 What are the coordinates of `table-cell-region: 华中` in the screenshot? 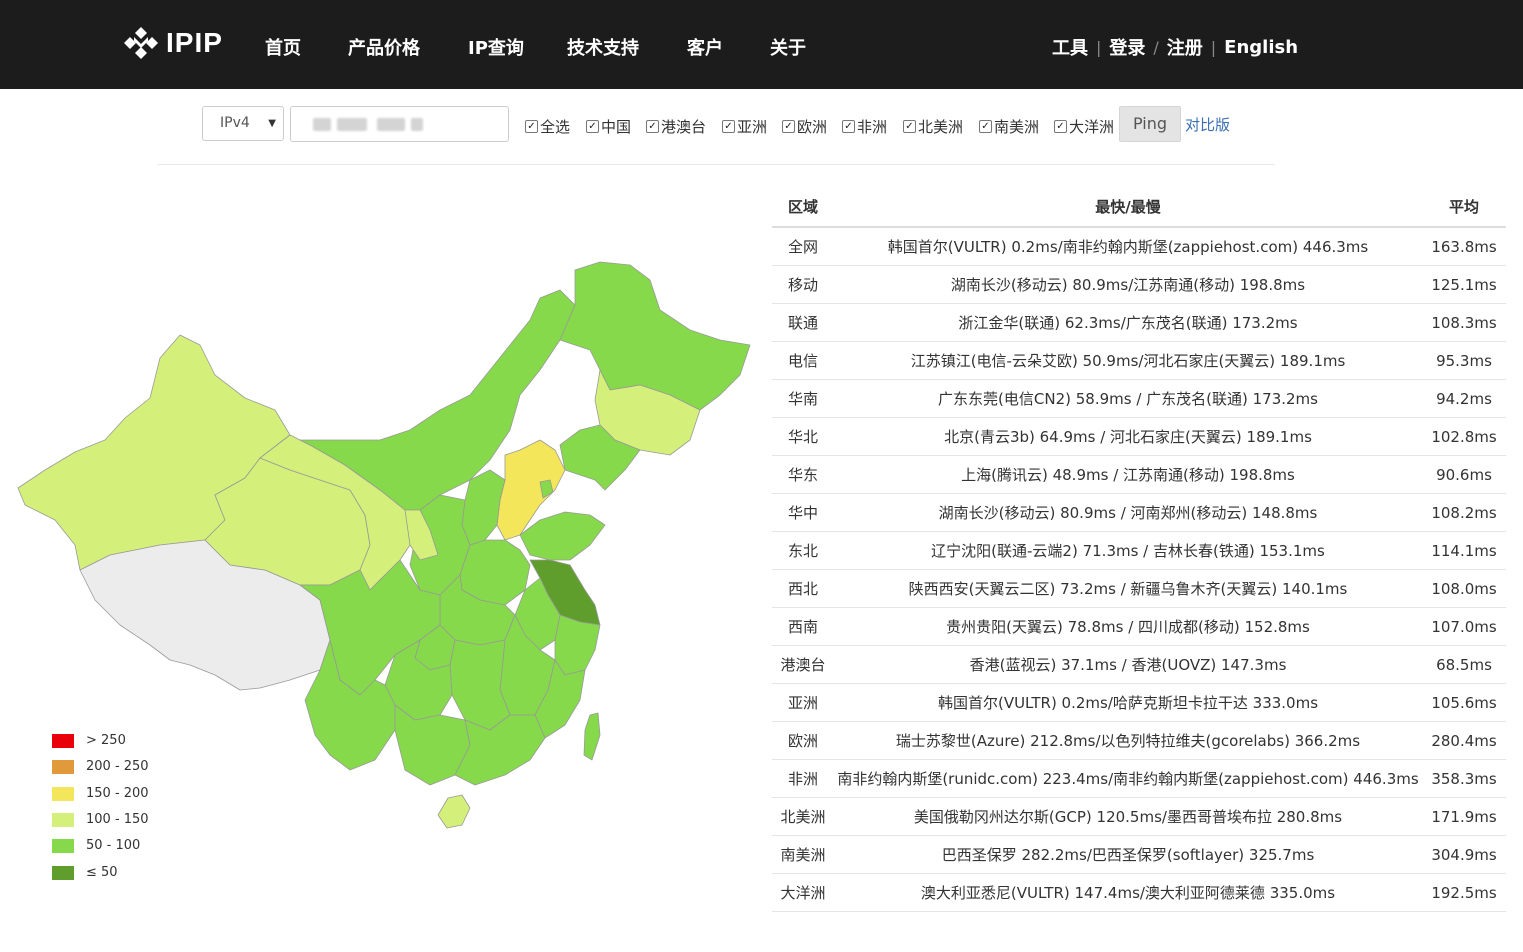 It's located at (803, 512).